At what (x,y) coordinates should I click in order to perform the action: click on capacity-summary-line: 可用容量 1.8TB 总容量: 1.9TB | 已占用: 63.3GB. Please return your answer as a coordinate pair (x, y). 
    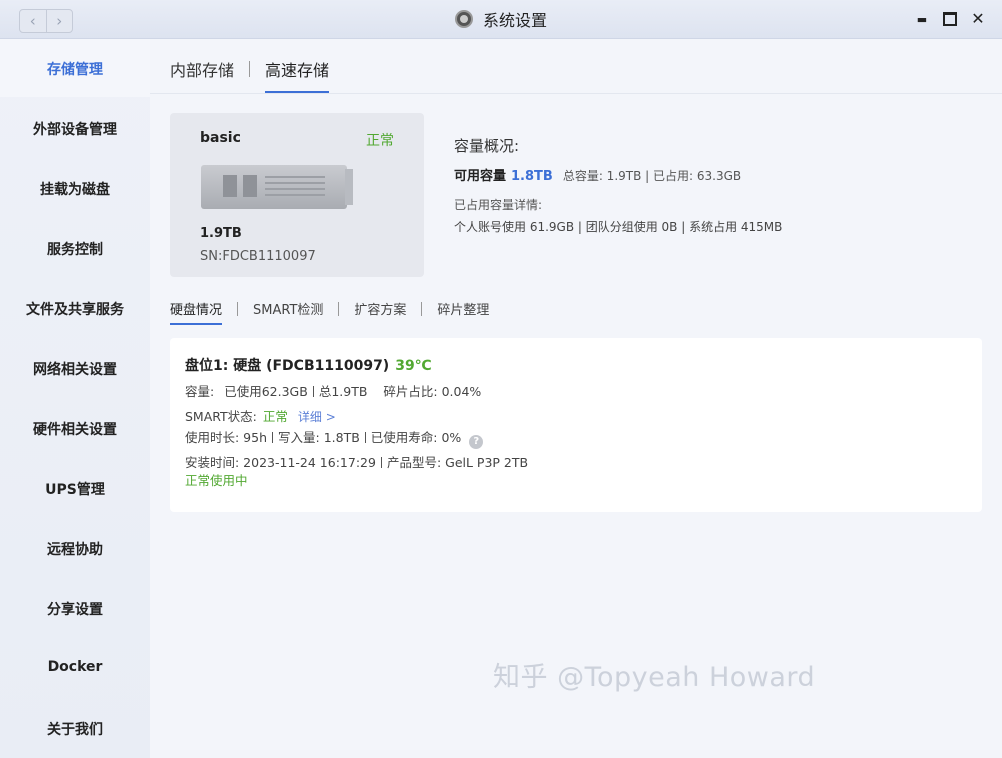
    Looking at the image, I should click on (597, 174).